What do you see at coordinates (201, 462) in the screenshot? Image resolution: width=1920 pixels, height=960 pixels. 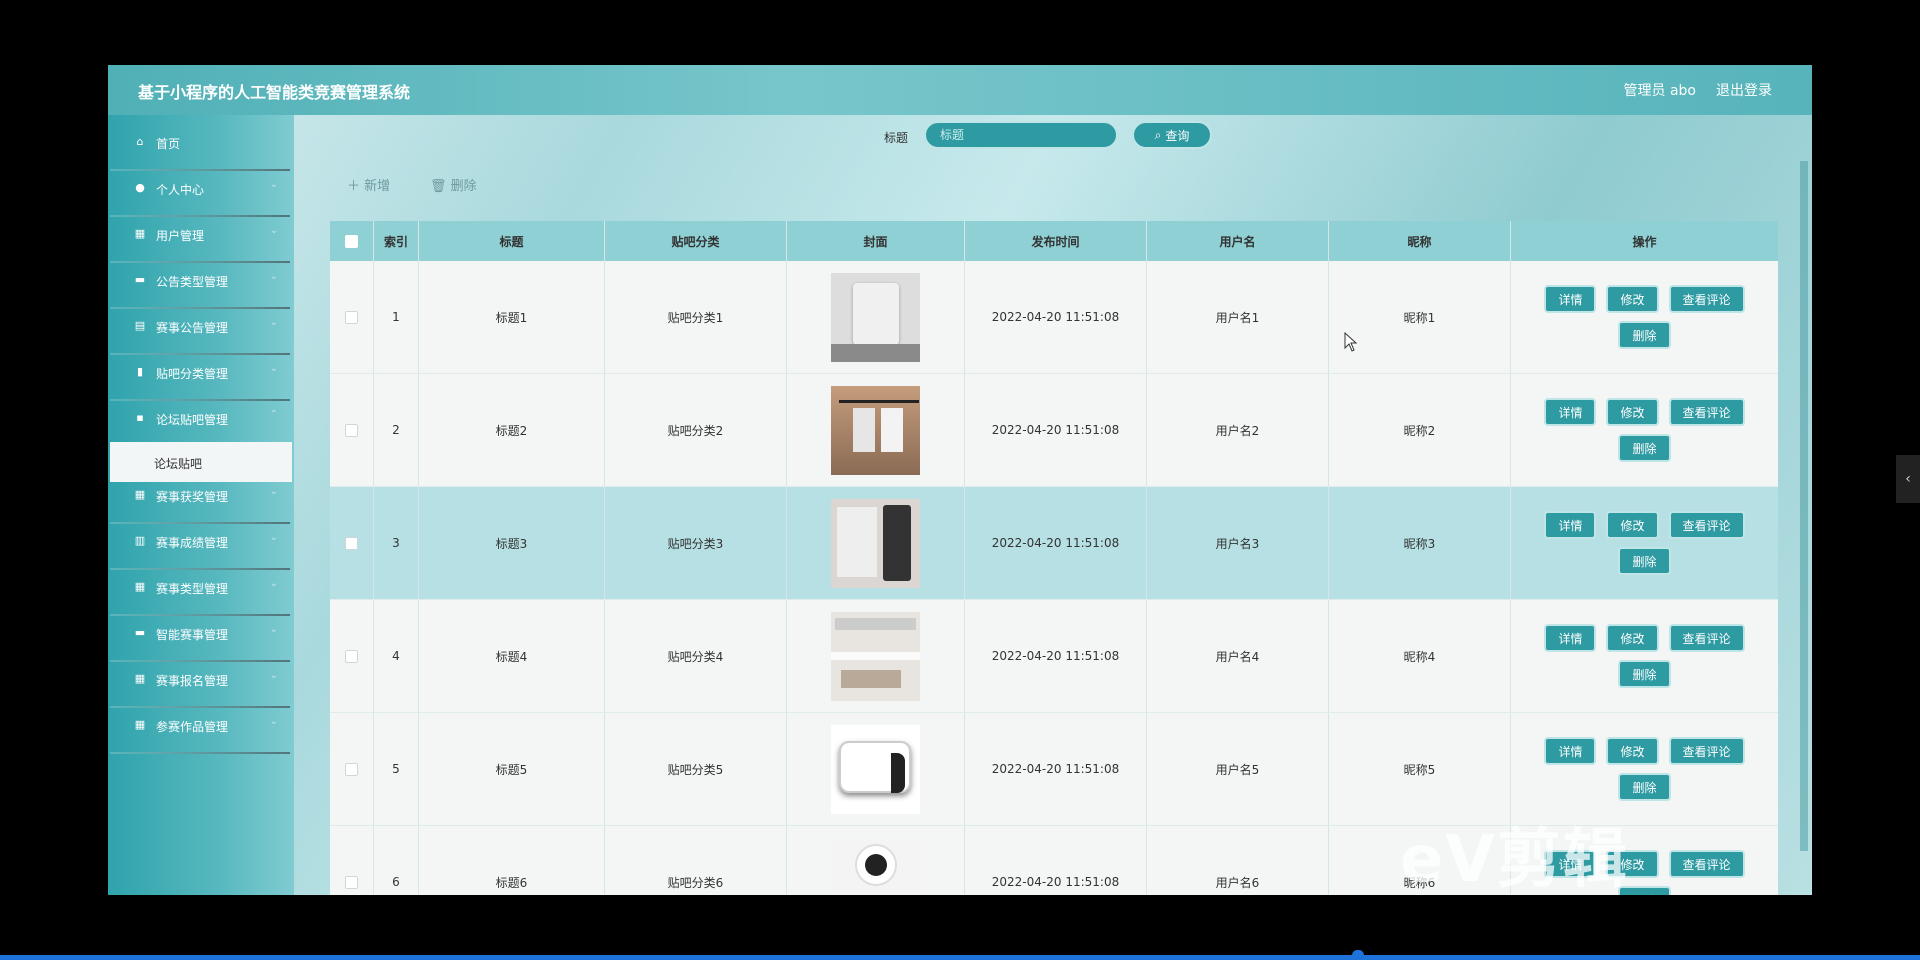 I see `submenu-item-forum-posts: 论坛贴吧` at bounding box center [201, 462].